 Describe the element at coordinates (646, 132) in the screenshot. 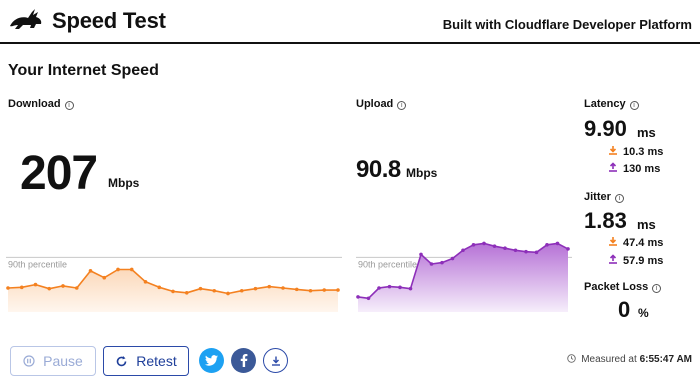

I see `latency-unit: ms` at that location.